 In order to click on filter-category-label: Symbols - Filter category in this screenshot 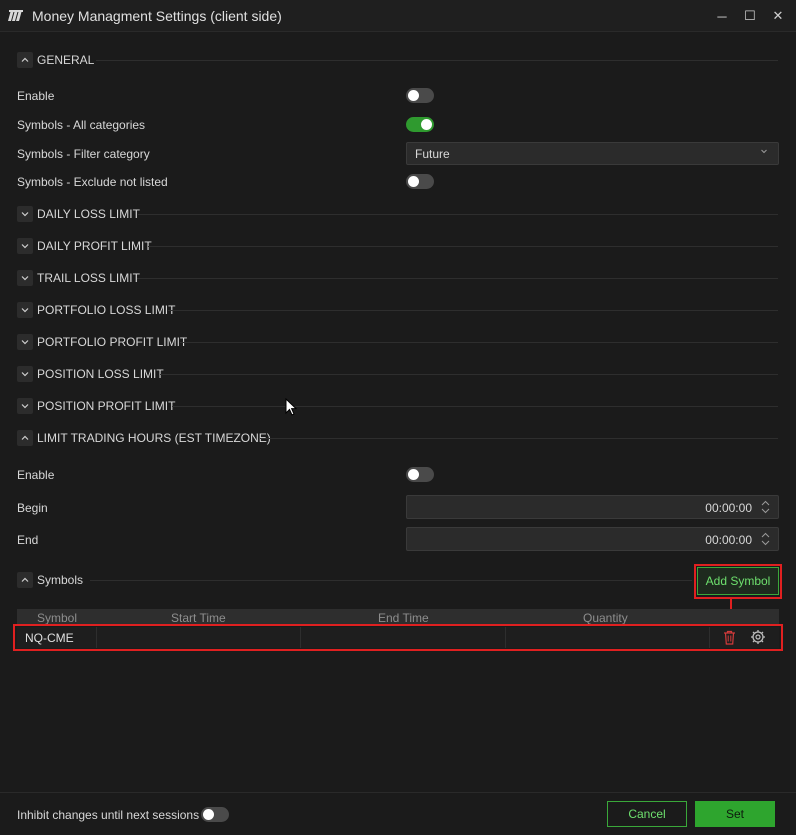, I will do `click(83, 154)`.